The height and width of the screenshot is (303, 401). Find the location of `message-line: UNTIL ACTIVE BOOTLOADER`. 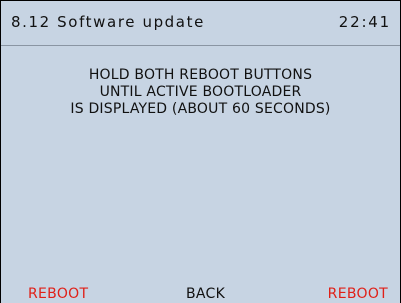

message-line: UNTIL ACTIVE BOOTLOADER is located at coordinates (200, 92).